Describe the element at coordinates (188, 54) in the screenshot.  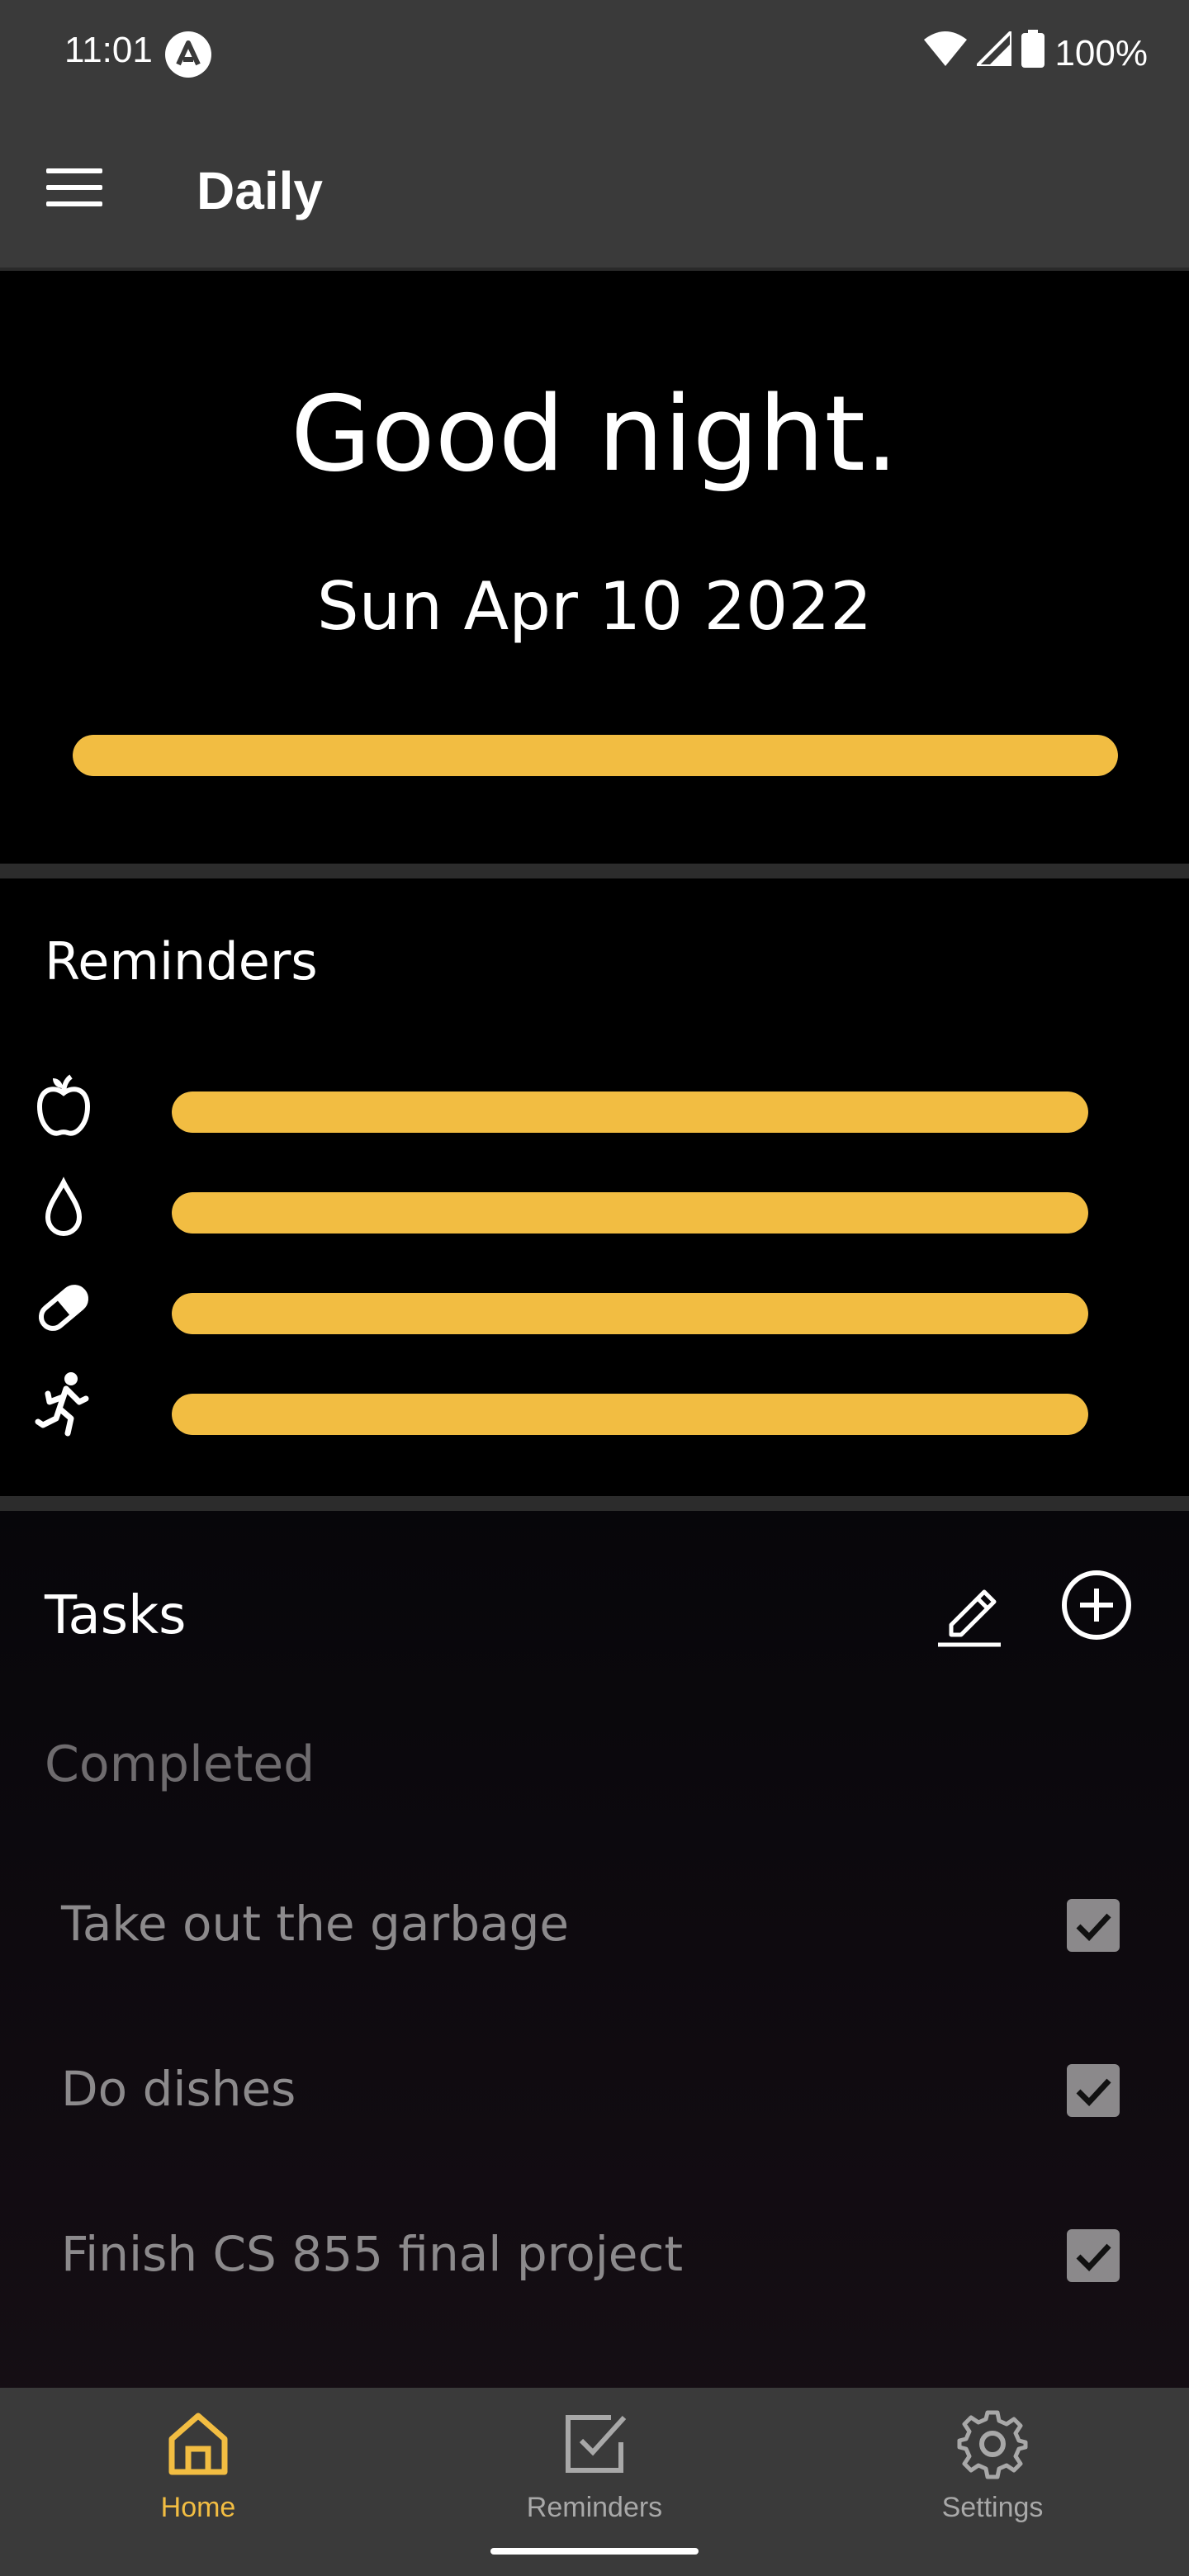
I see `app-notification-icon` at that location.